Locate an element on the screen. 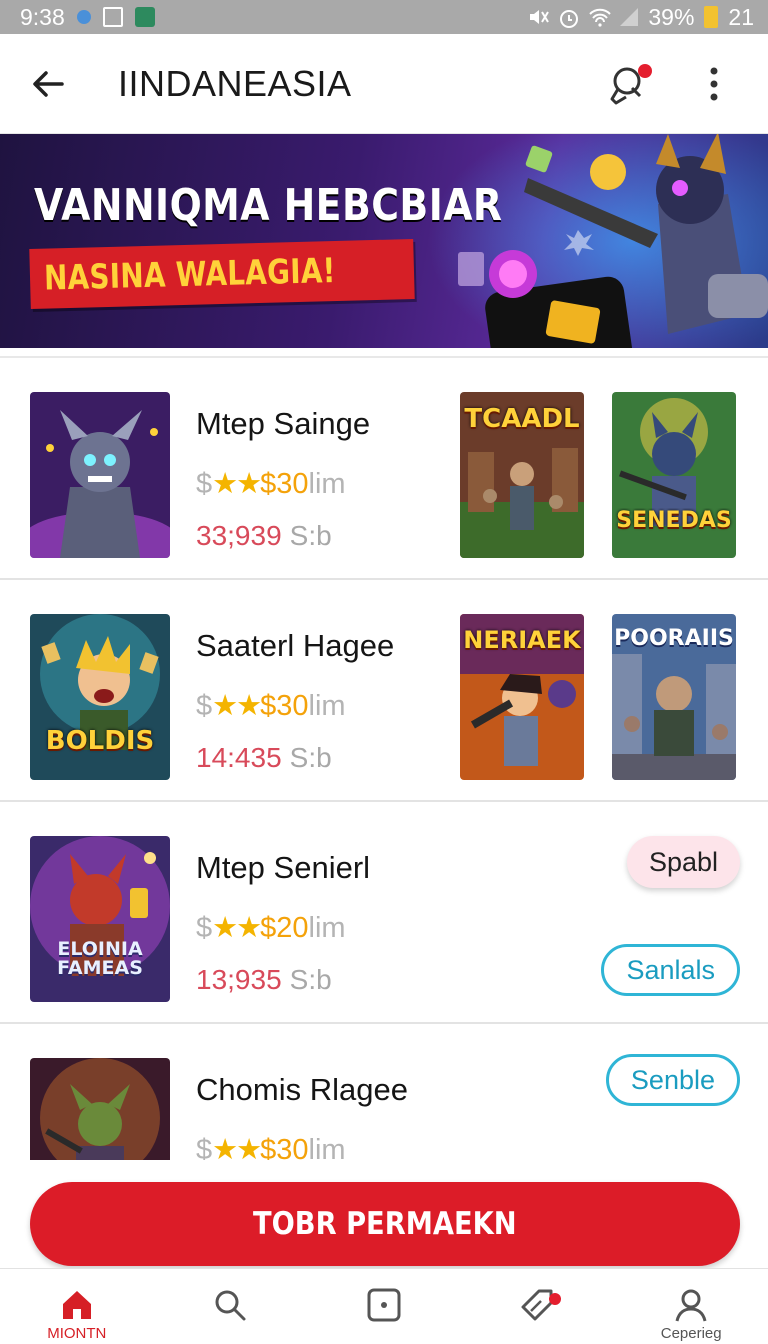  game-stat: 13;935 S:b is located at coordinates (264, 980).